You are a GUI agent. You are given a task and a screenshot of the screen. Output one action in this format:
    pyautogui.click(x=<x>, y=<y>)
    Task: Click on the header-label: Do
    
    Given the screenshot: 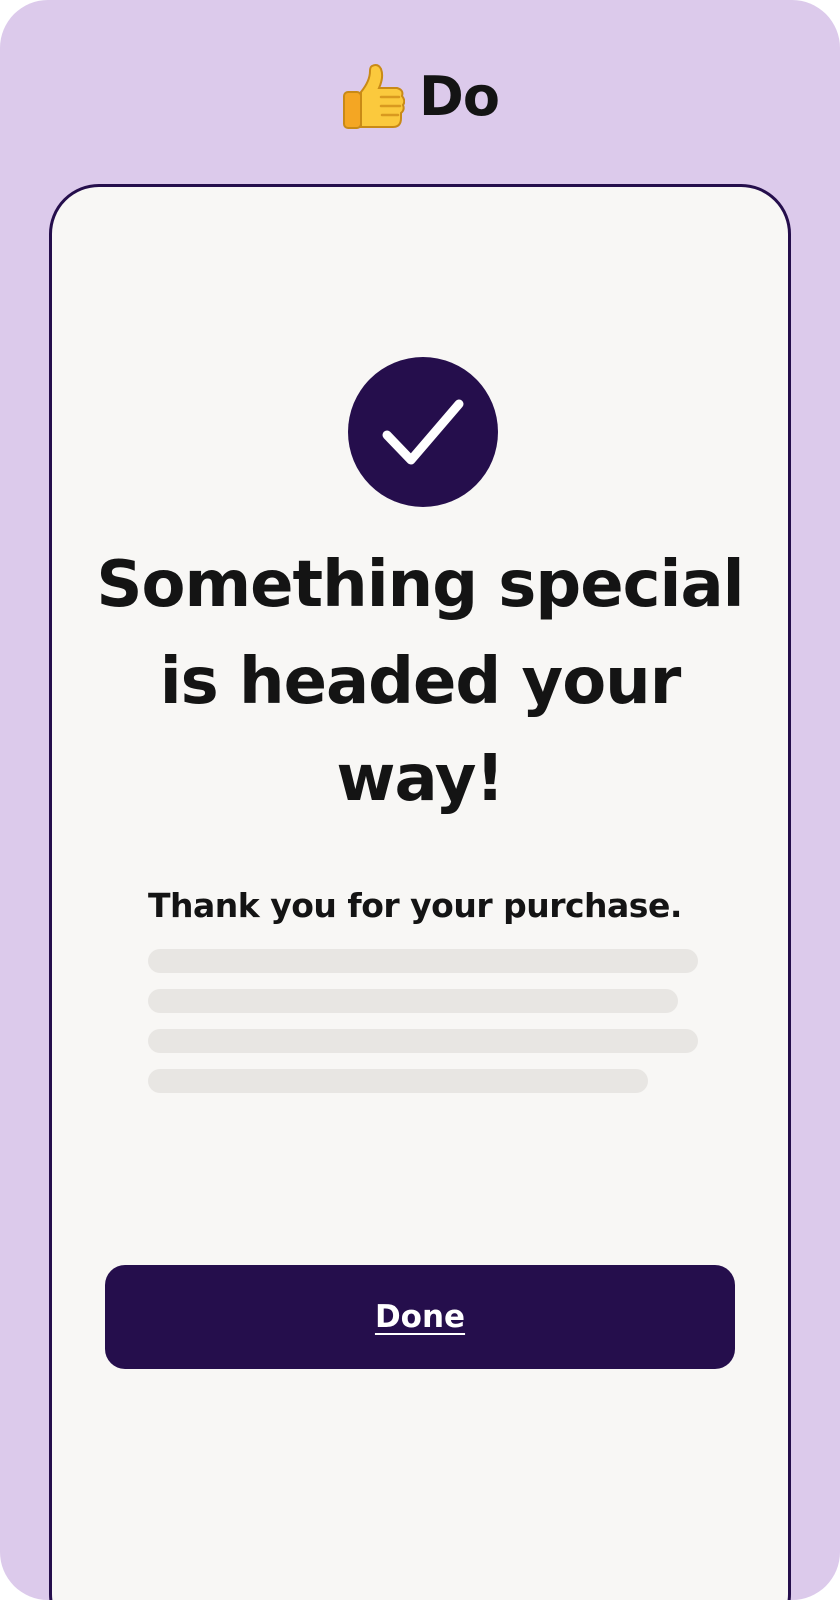 What is the action you would take?
    pyautogui.click(x=459, y=96)
    